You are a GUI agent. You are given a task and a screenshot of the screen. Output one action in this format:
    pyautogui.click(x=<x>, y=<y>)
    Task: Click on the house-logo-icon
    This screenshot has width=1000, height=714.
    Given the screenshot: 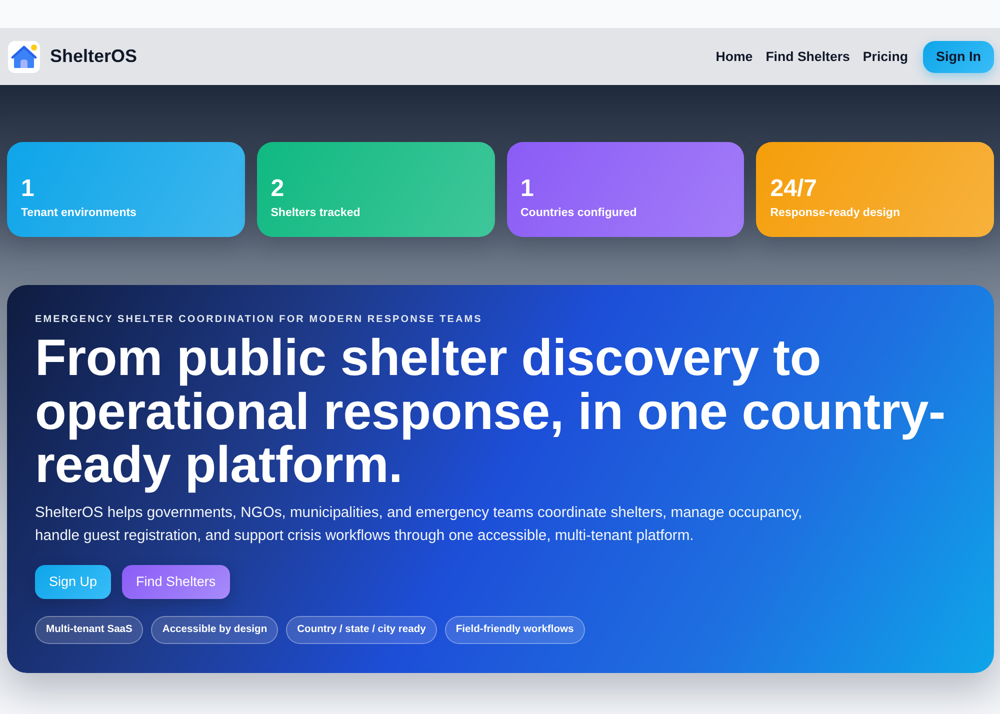 What is the action you would take?
    pyautogui.click(x=24, y=56)
    